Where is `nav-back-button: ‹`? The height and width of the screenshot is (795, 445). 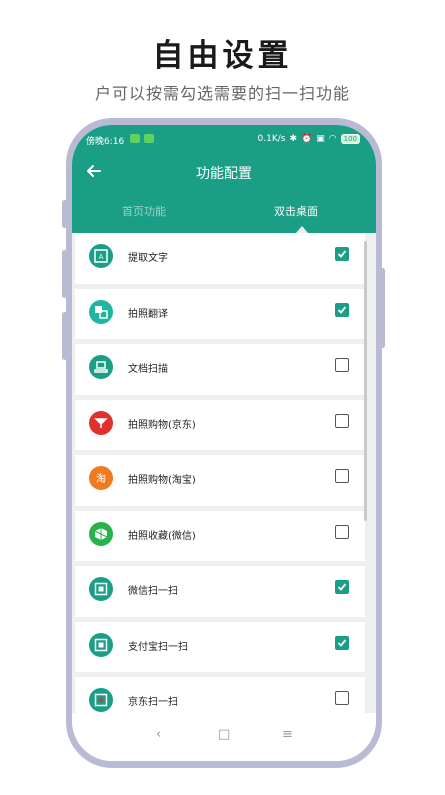 nav-back-button: ‹ is located at coordinates (158, 734).